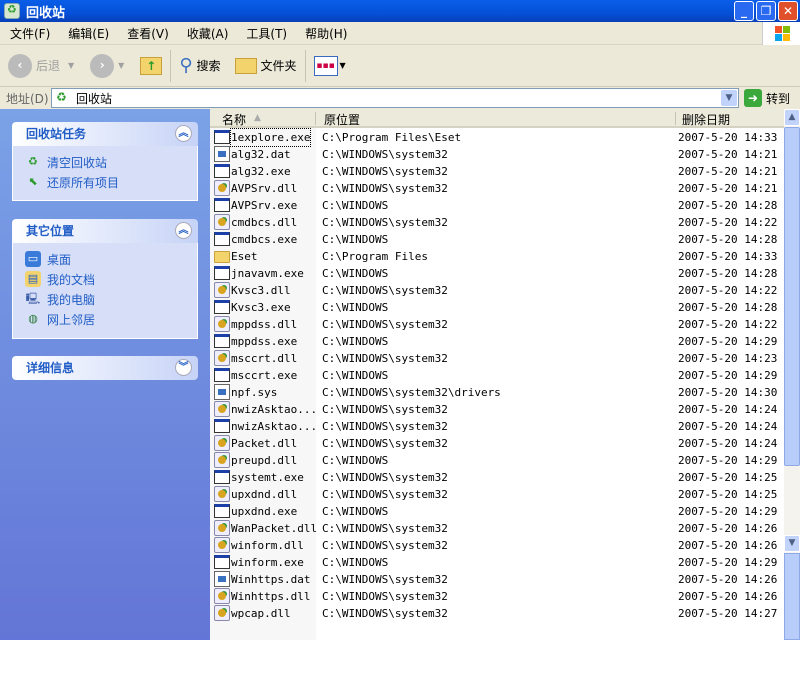 The image size is (800, 700). I want to click on panel-header: 回收站任务 ︽, so click(105, 134).